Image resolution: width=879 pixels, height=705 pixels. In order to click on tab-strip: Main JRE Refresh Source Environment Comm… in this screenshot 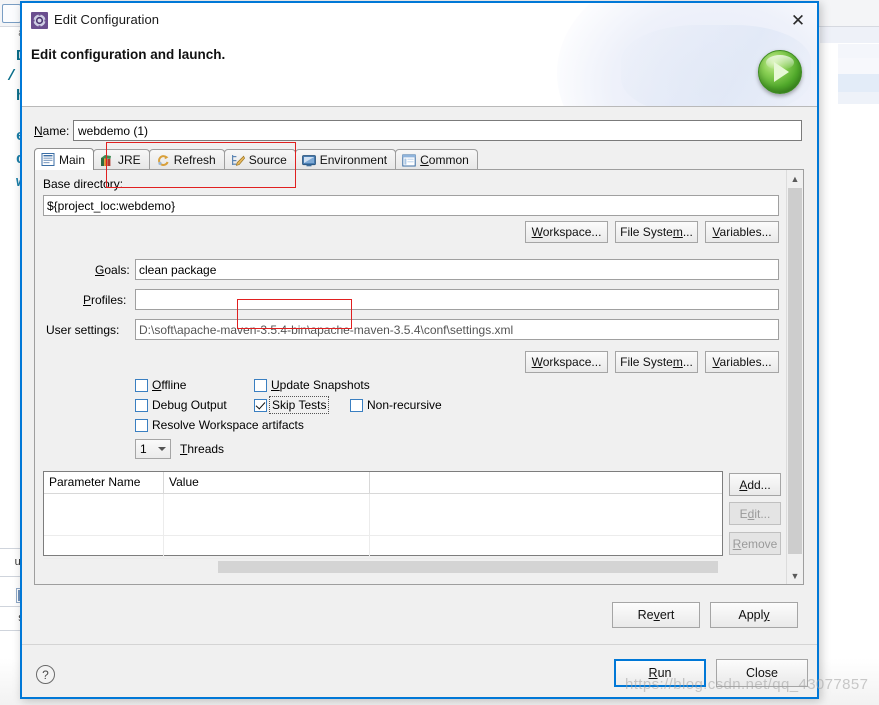, I will do `click(419, 159)`.